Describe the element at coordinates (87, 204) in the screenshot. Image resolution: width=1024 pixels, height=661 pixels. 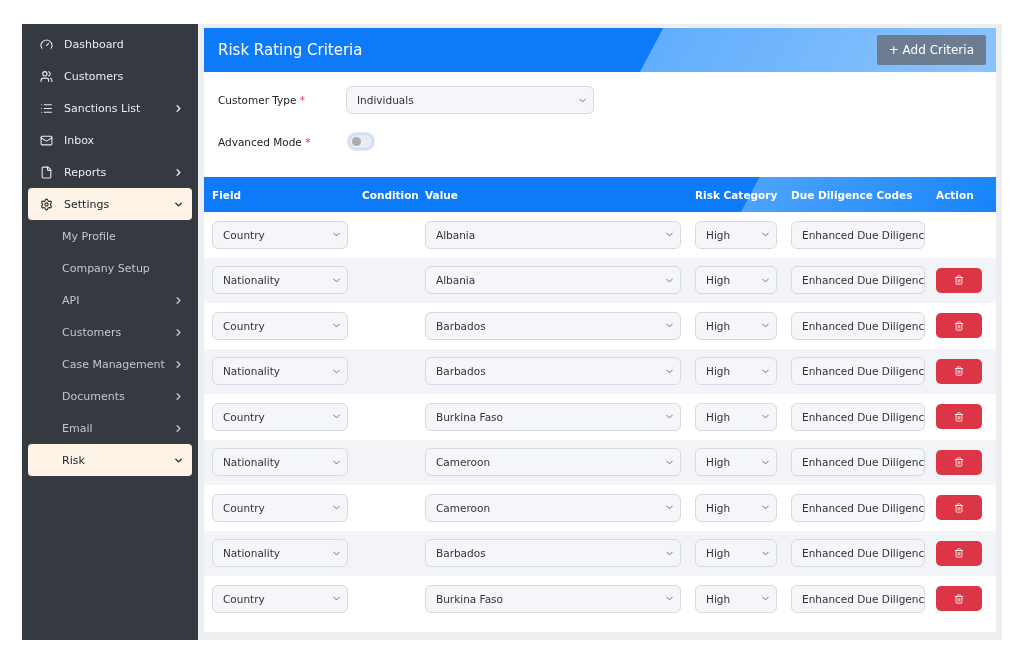
I see `sidebar-item-label: Settings` at that location.